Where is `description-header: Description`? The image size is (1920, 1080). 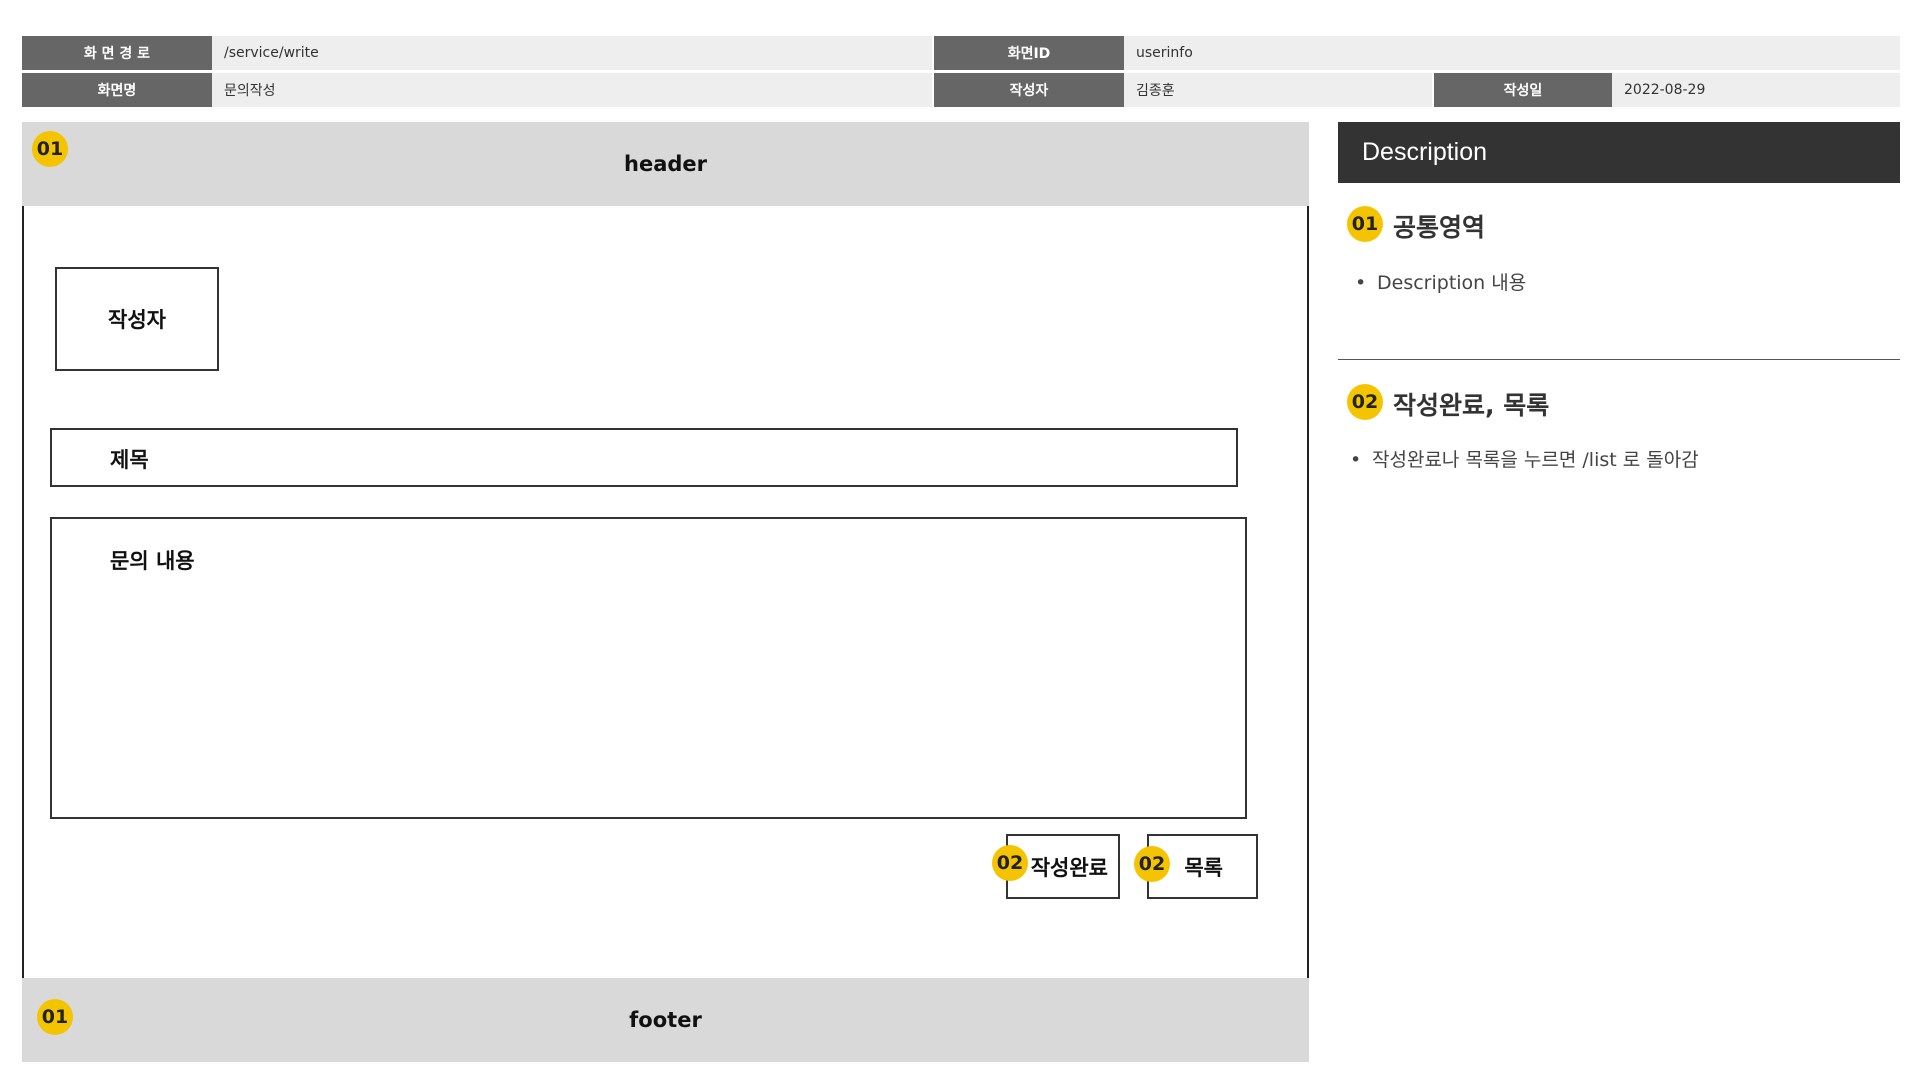
description-header: Description is located at coordinates (1619, 152).